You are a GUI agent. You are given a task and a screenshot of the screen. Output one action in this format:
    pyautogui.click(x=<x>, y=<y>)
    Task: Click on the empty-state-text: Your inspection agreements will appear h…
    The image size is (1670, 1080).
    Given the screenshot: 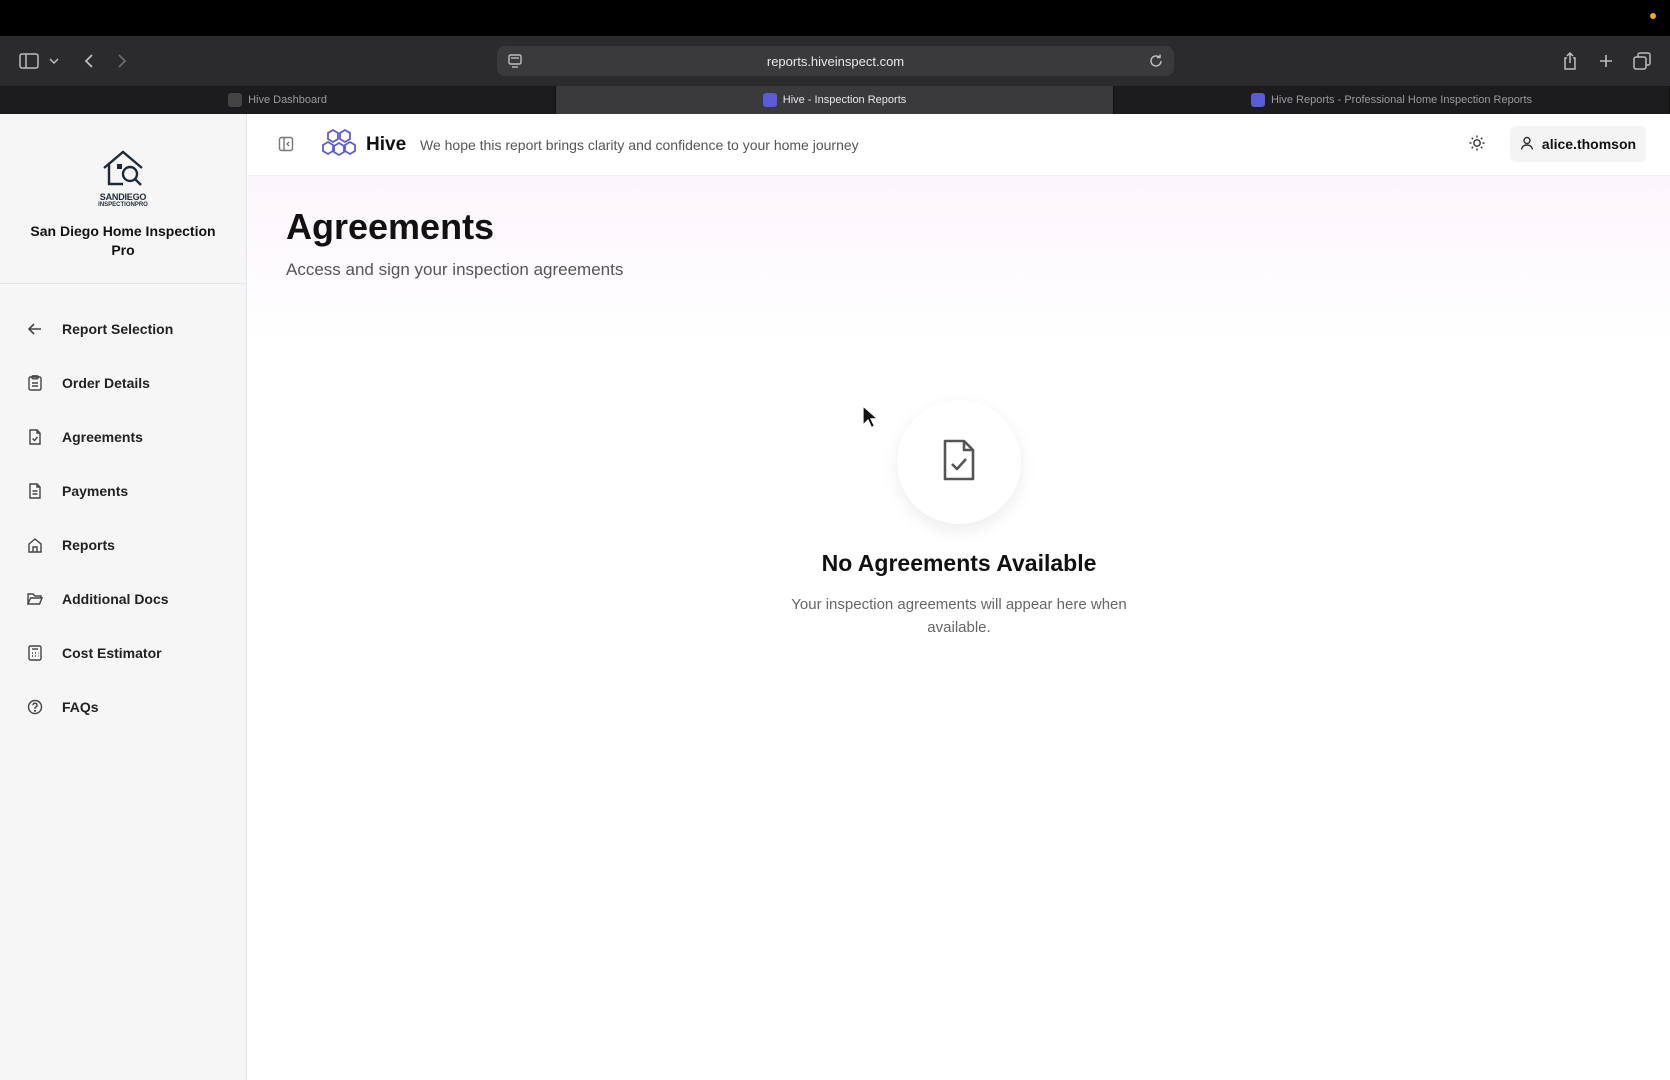 What is the action you would take?
    pyautogui.click(x=959, y=616)
    